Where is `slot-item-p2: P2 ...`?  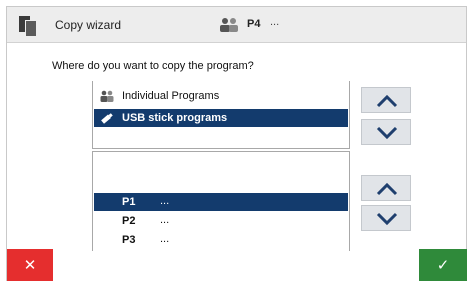 slot-item-p2: P2 ... is located at coordinates (221, 221).